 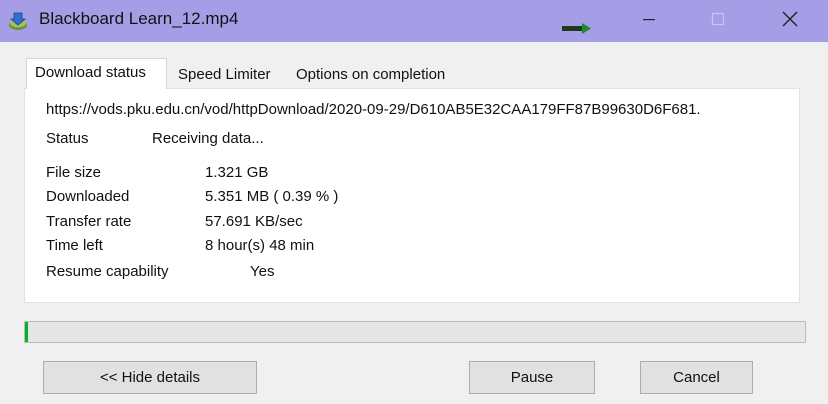 I want to click on progress-arrow-icon, so click(x=577, y=29).